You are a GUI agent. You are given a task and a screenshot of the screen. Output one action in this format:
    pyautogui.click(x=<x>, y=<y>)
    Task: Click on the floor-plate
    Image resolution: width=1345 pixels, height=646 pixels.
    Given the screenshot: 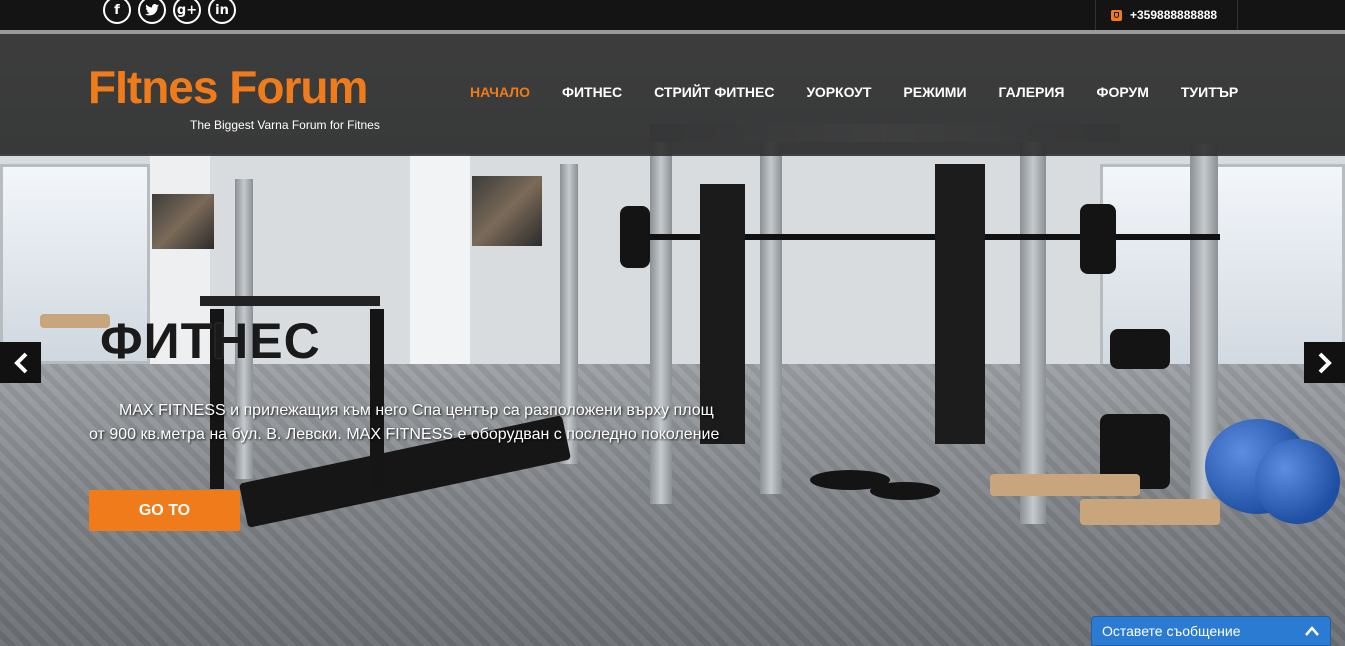 What is the action you would take?
    pyautogui.click(x=905, y=491)
    